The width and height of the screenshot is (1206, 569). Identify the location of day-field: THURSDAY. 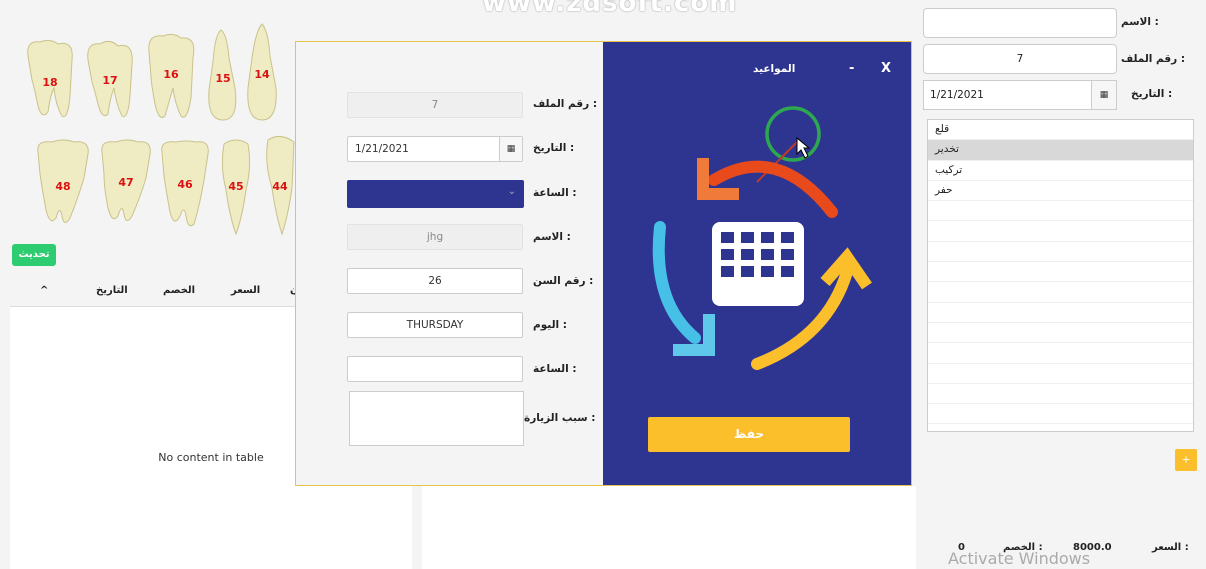
(435, 325).